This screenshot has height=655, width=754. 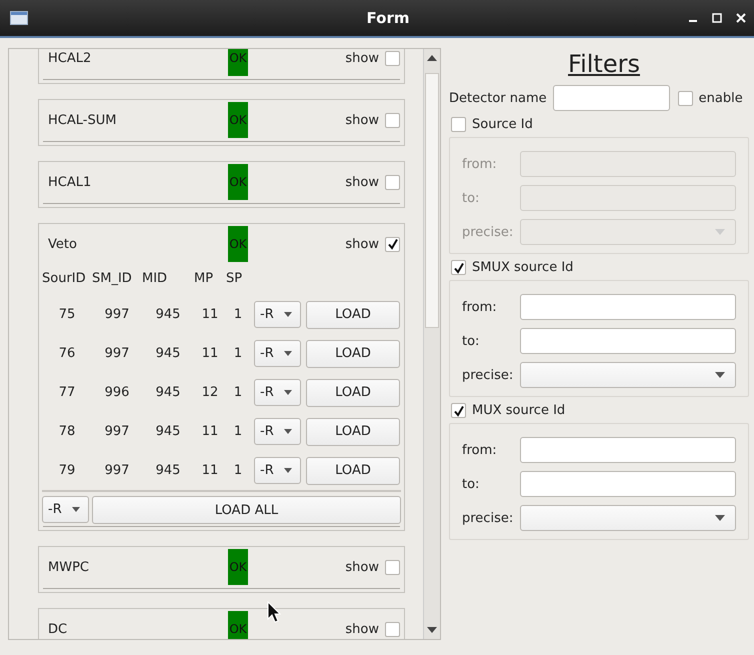 I want to click on detector-name-label: Detector name, so click(x=498, y=98).